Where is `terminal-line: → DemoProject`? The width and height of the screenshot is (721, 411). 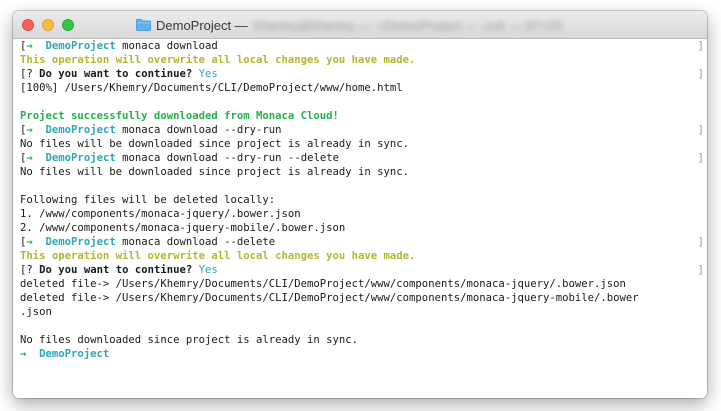
terminal-line: → DemoProject is located at coordinates (360, 354).